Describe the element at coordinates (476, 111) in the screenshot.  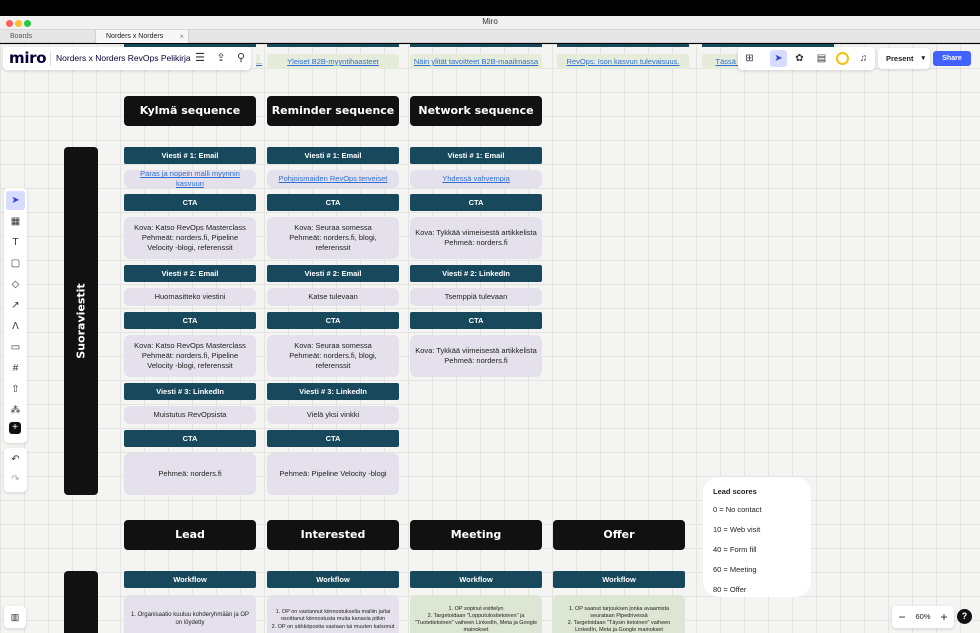
I see `header-network-sequence: Network sequence` at that location.